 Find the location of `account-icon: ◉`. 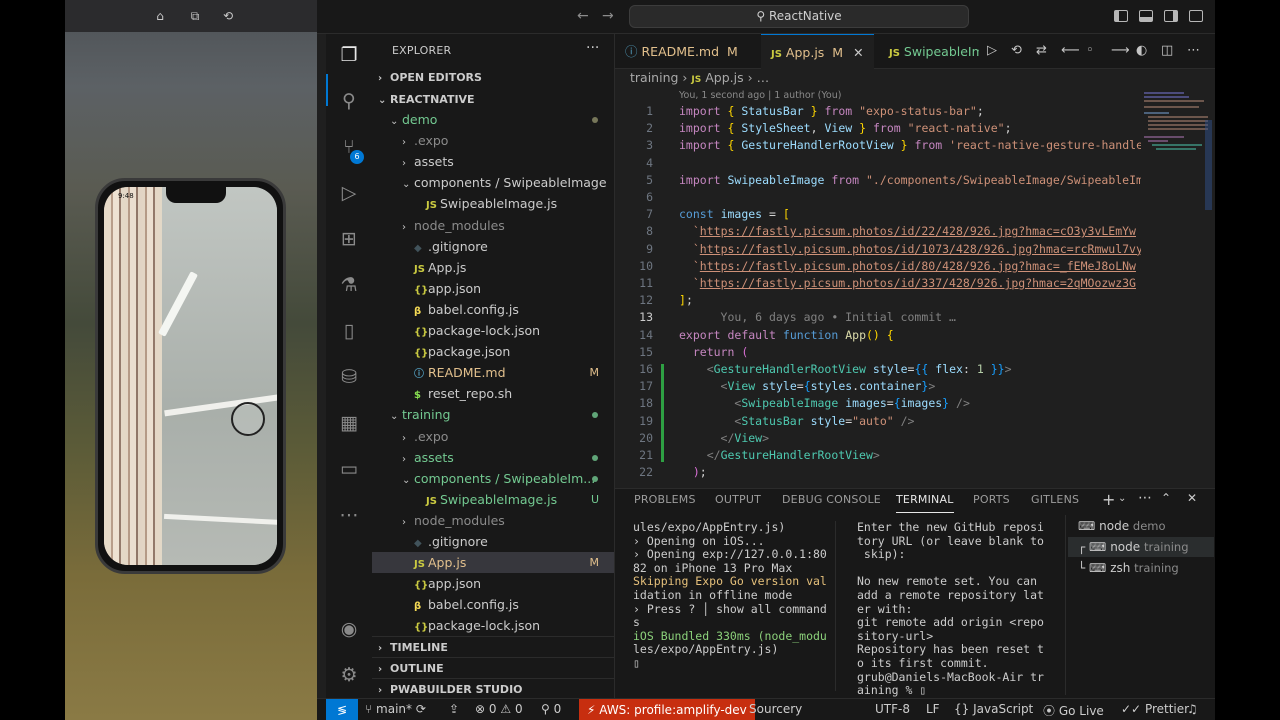

account-icon: ◉ is located at coordinates (349, 629).